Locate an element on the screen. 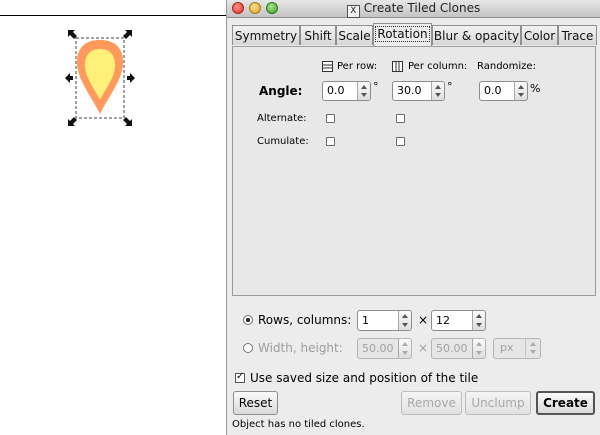  unclump-button: Unclump is located at coordinates (498, 403).